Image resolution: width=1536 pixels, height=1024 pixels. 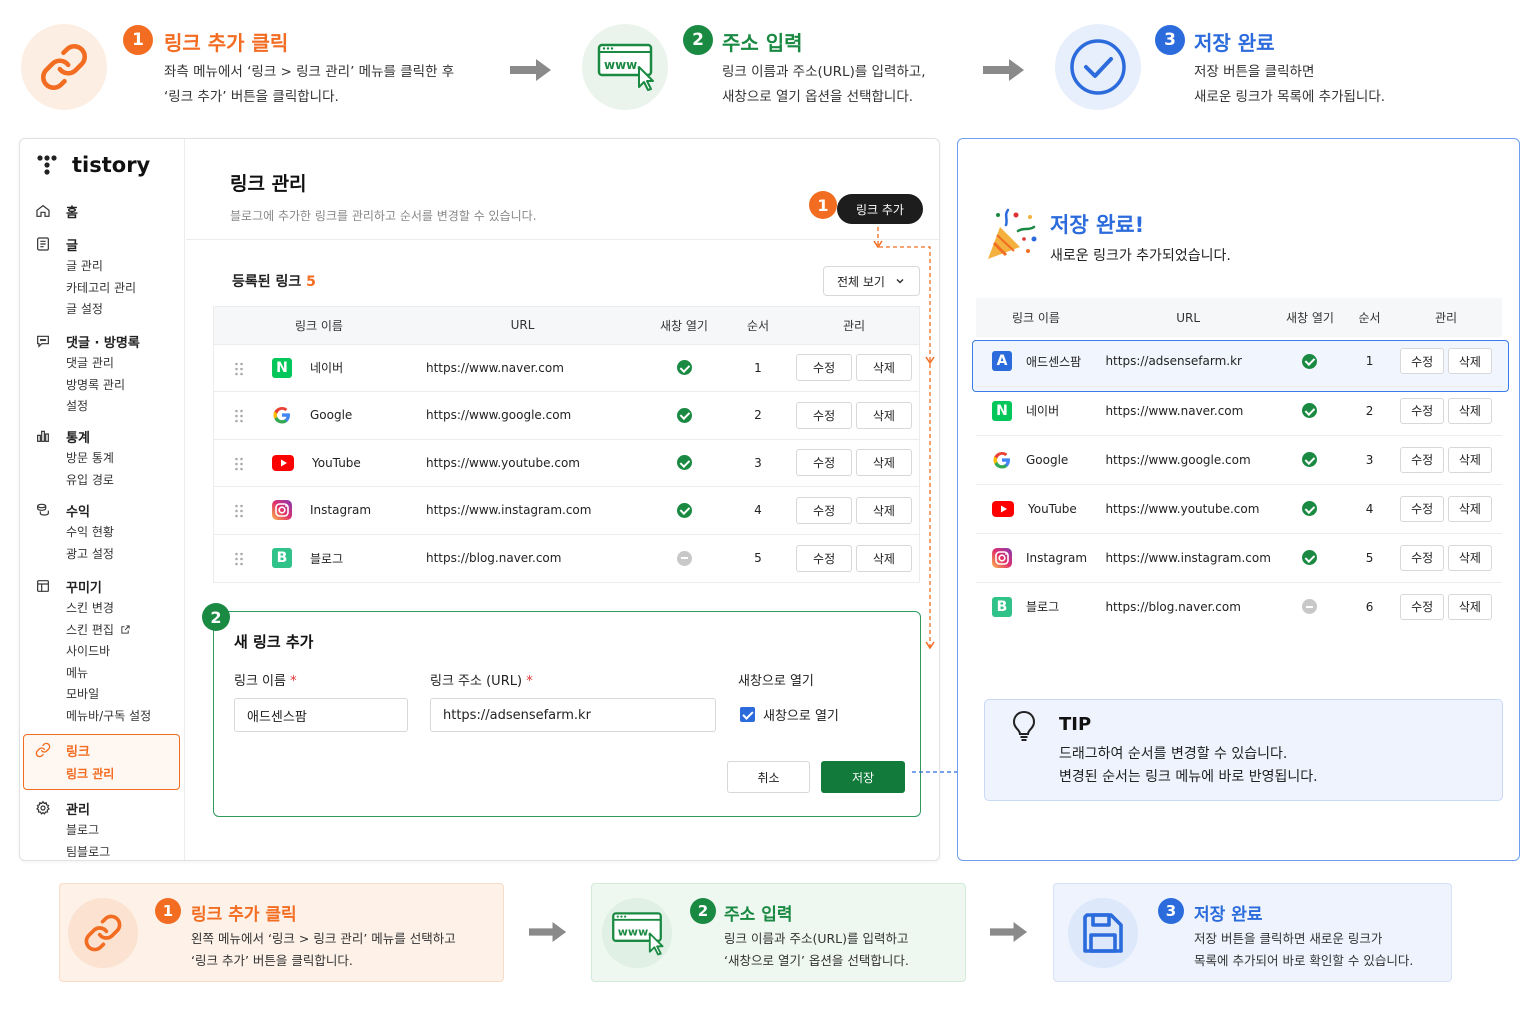 I want to click on add-link-button: 링크 추가, so click(x=880, y=209).